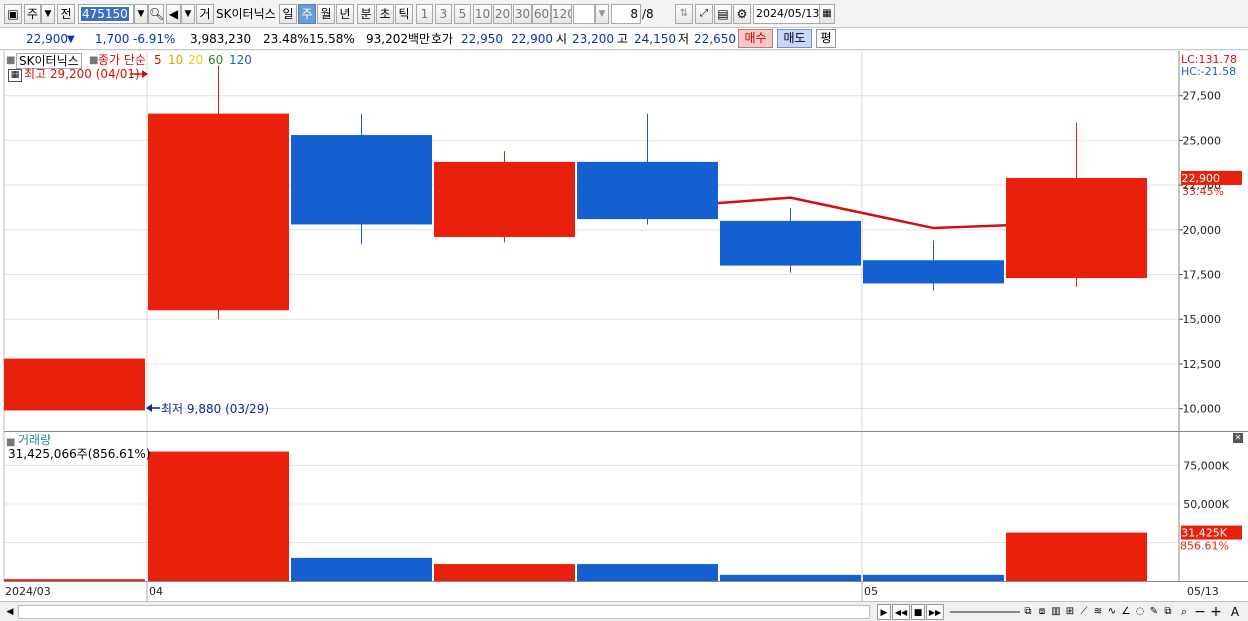 Image resolution: width=1248 pixels, height=621 pixels. What do you see at coordinates (154, 39) in the screenshot?
I see `price-change-pct: -6.91%` at bounding box center [154, 39].